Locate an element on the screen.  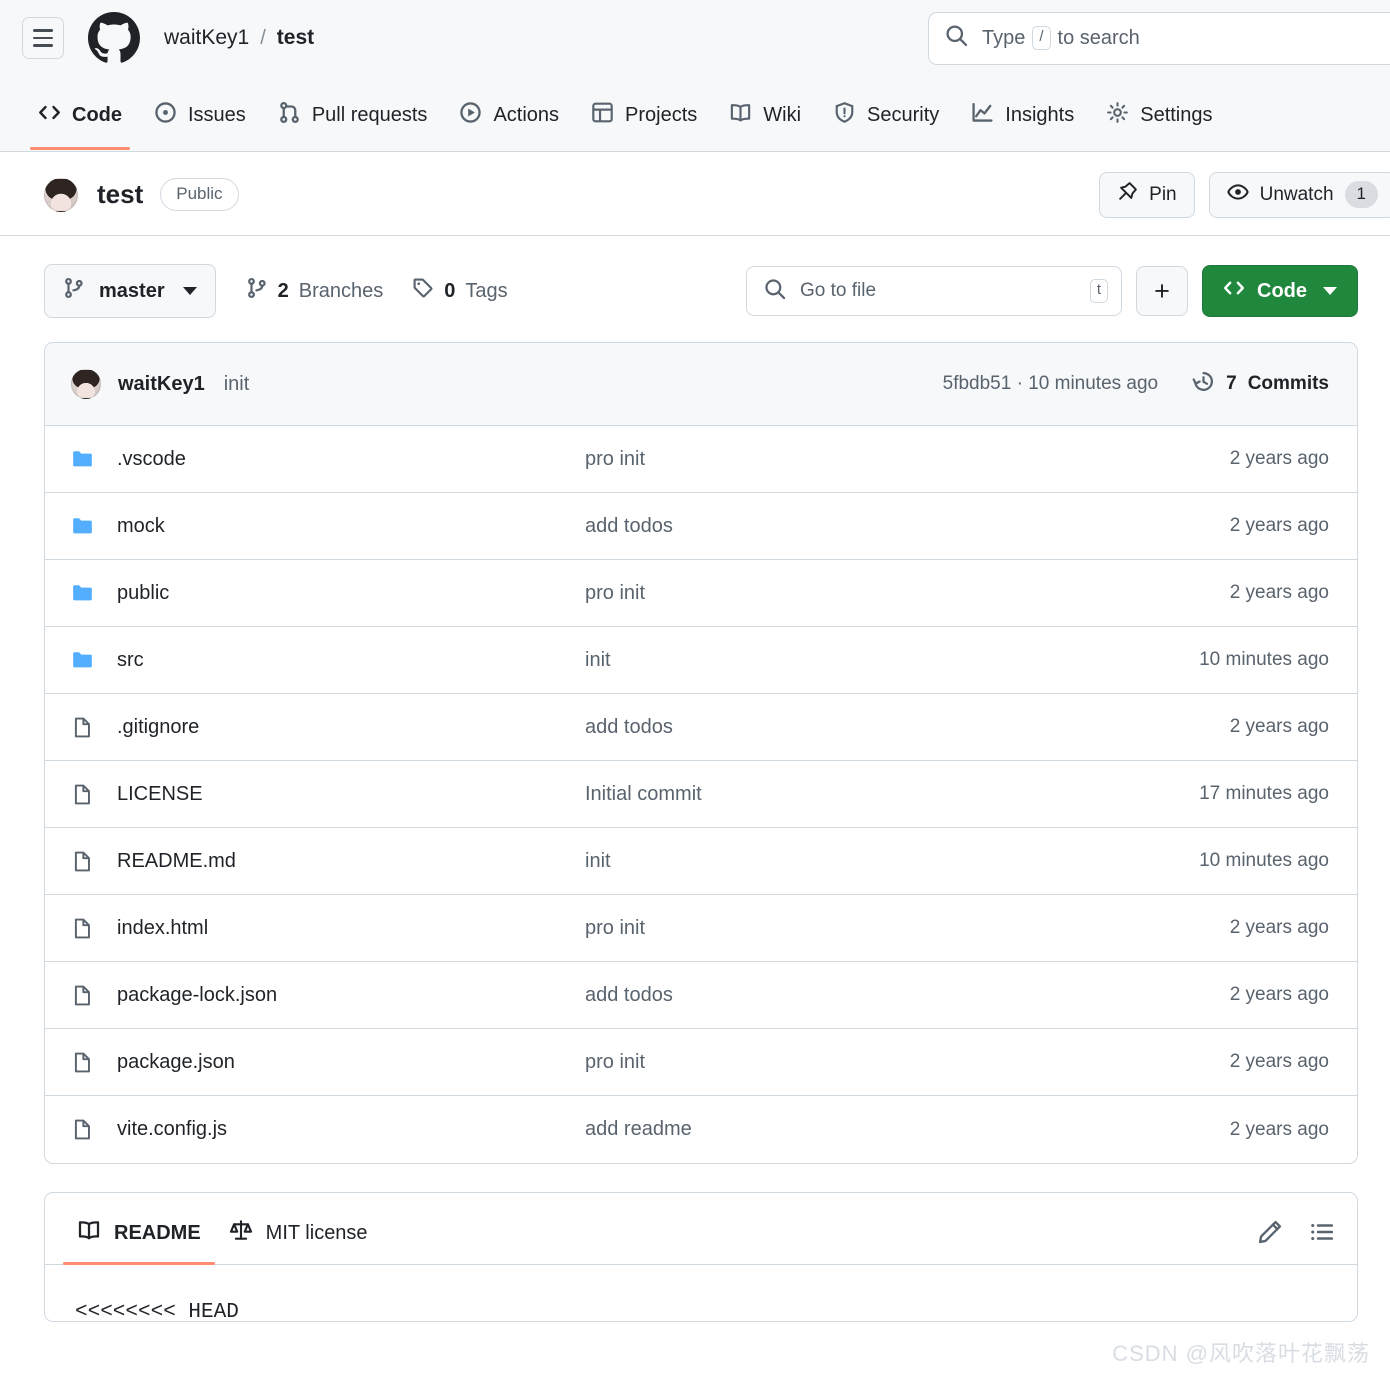
table-row: README.md init 10 minutes ago is located at coordinates (701, 861).